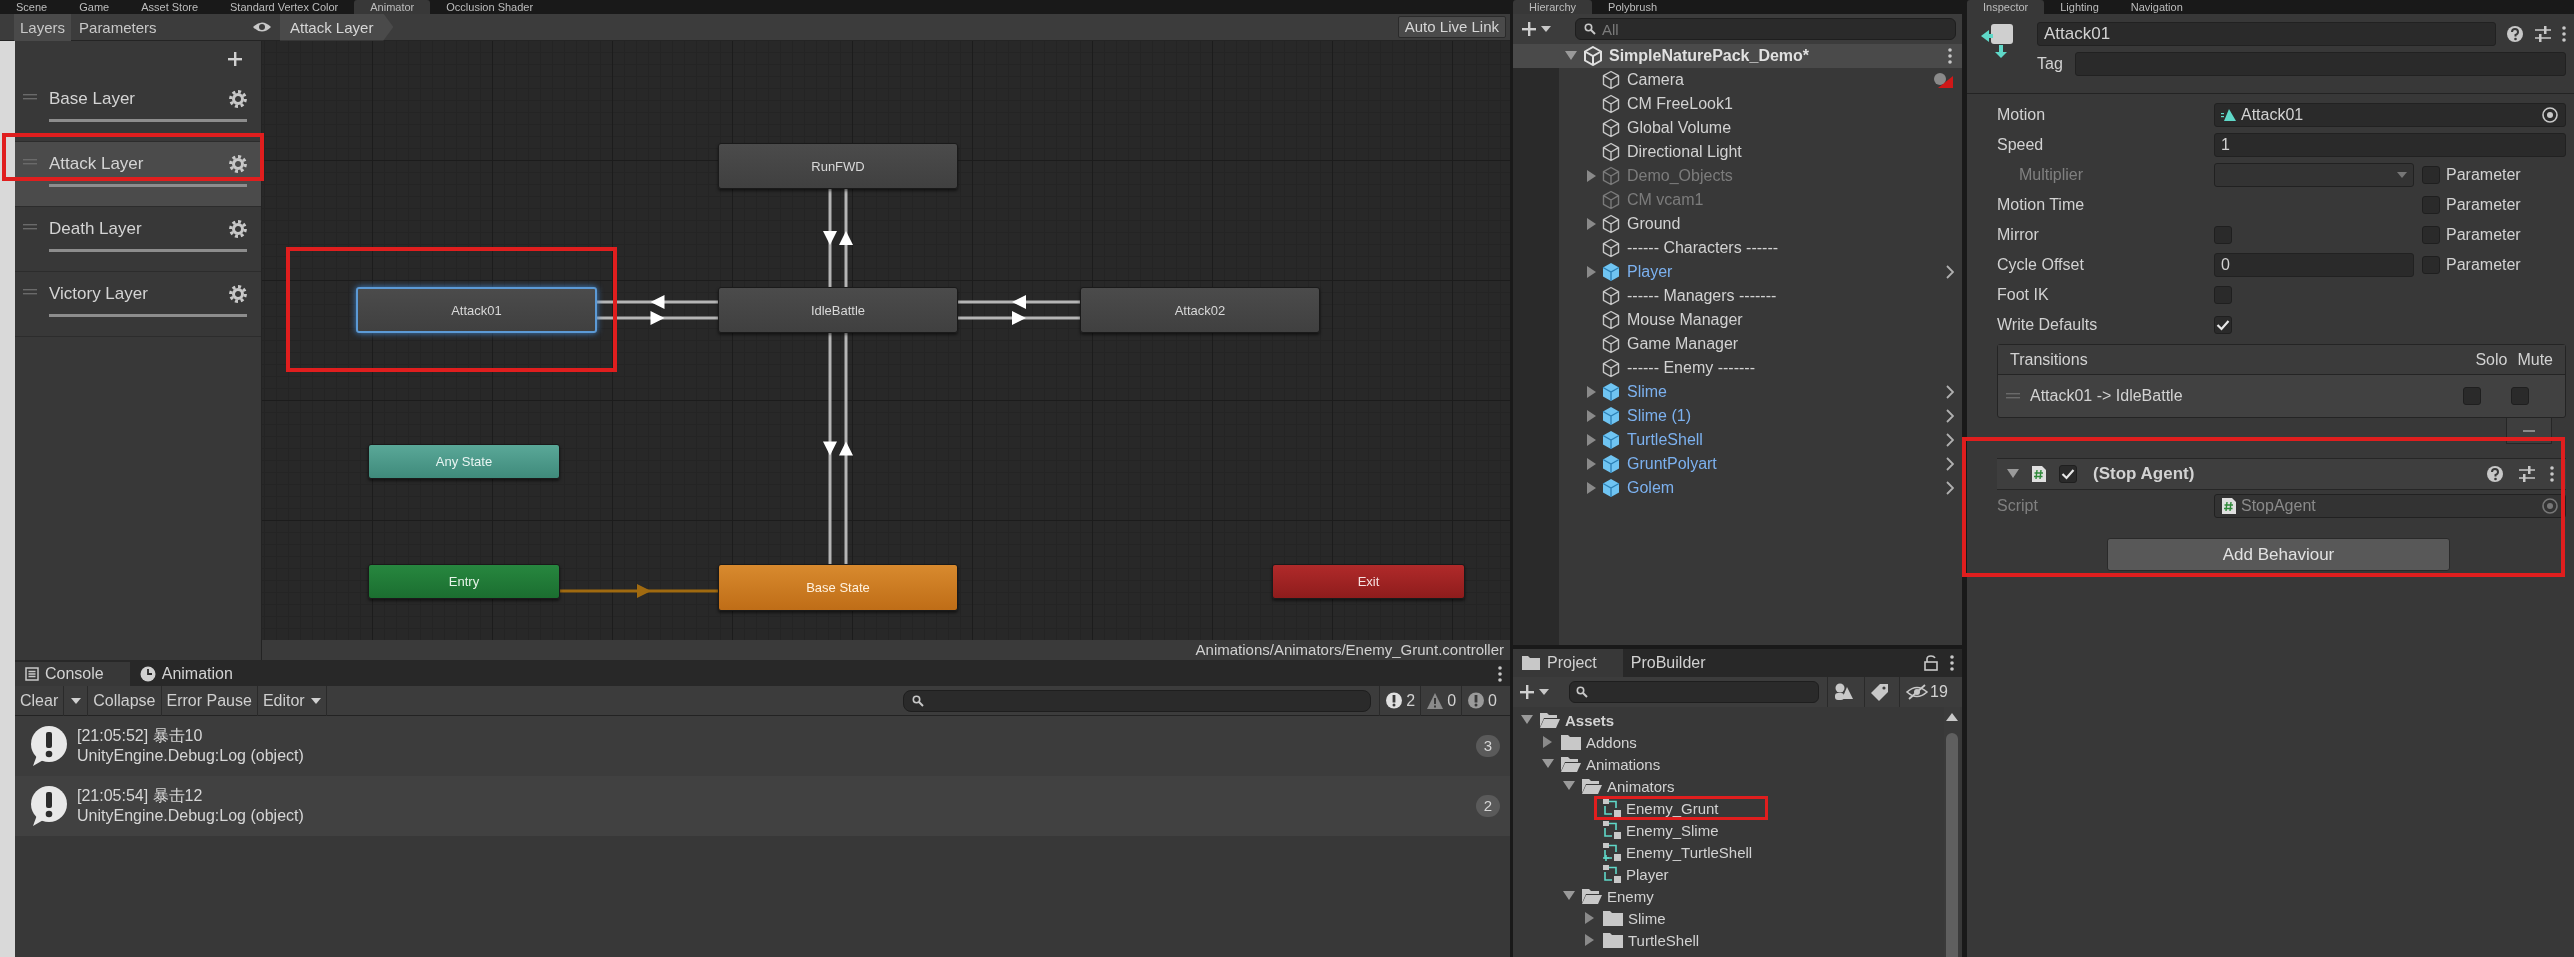 The image size is (2574, 957). What do you see at coordinates (1677, 663) in the screenshot?
I see `window-tab: ProBuilder` at bounding box center [1677, 663].